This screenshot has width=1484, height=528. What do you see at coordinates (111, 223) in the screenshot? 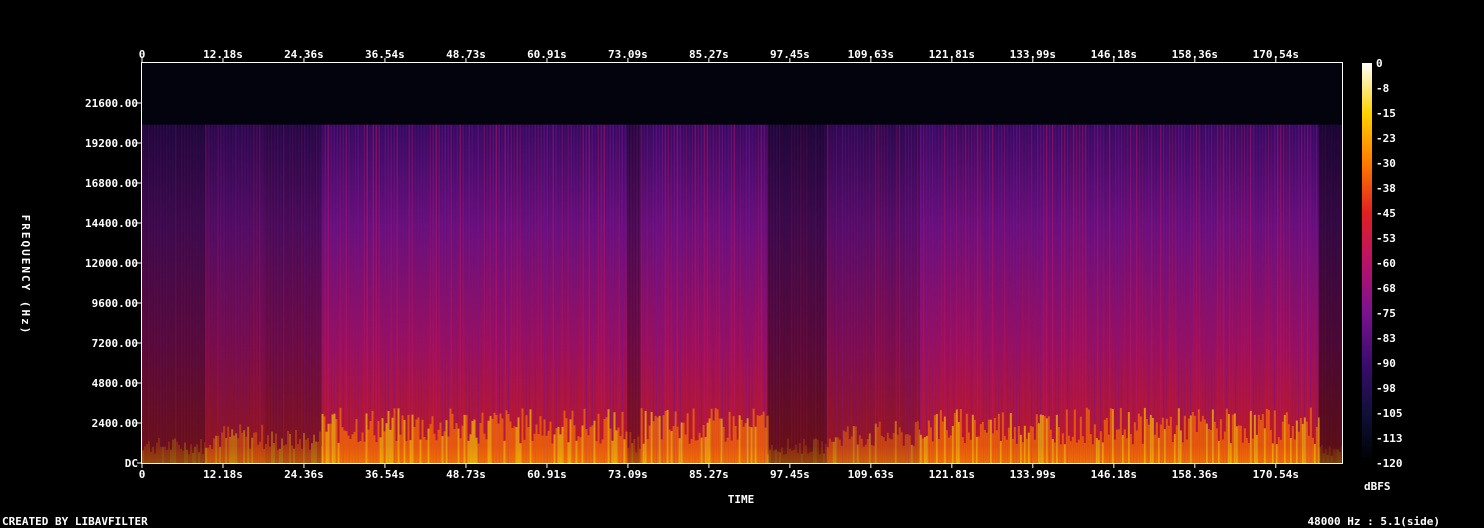
I see `y-tick-label: 14400.00` at bounding box center [111, 223].